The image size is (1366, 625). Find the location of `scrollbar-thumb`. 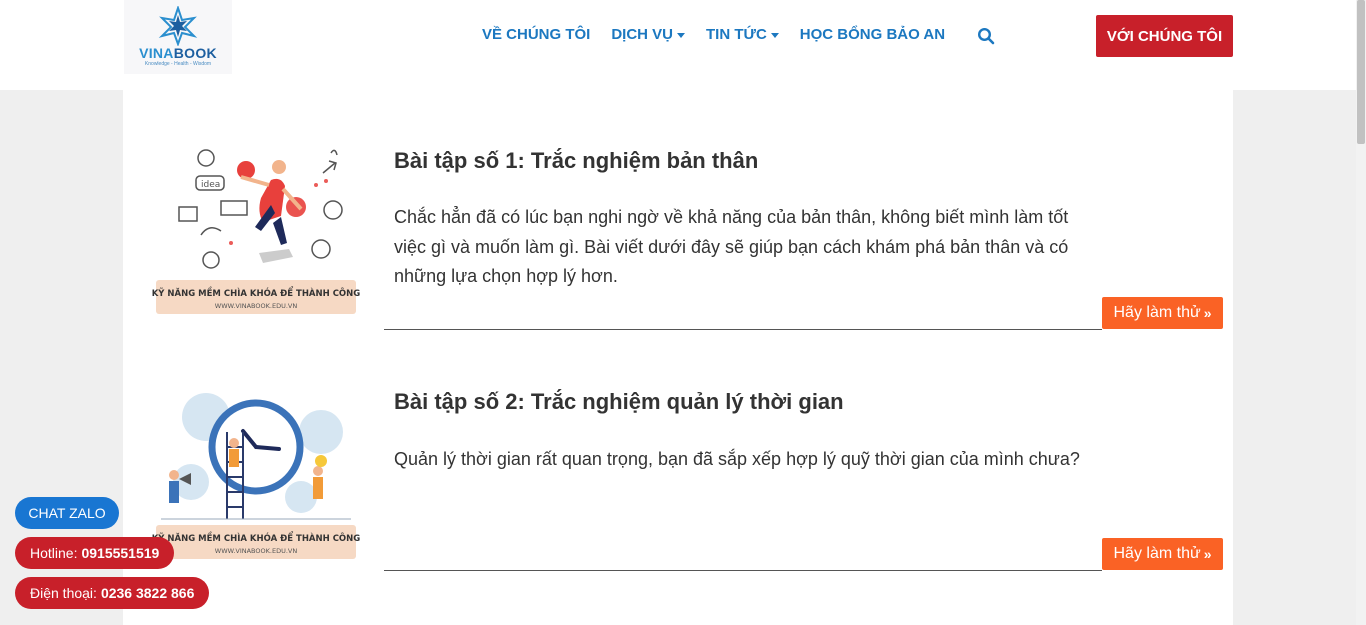

scrollbar-thumb is located at coordinates (1361, 72).